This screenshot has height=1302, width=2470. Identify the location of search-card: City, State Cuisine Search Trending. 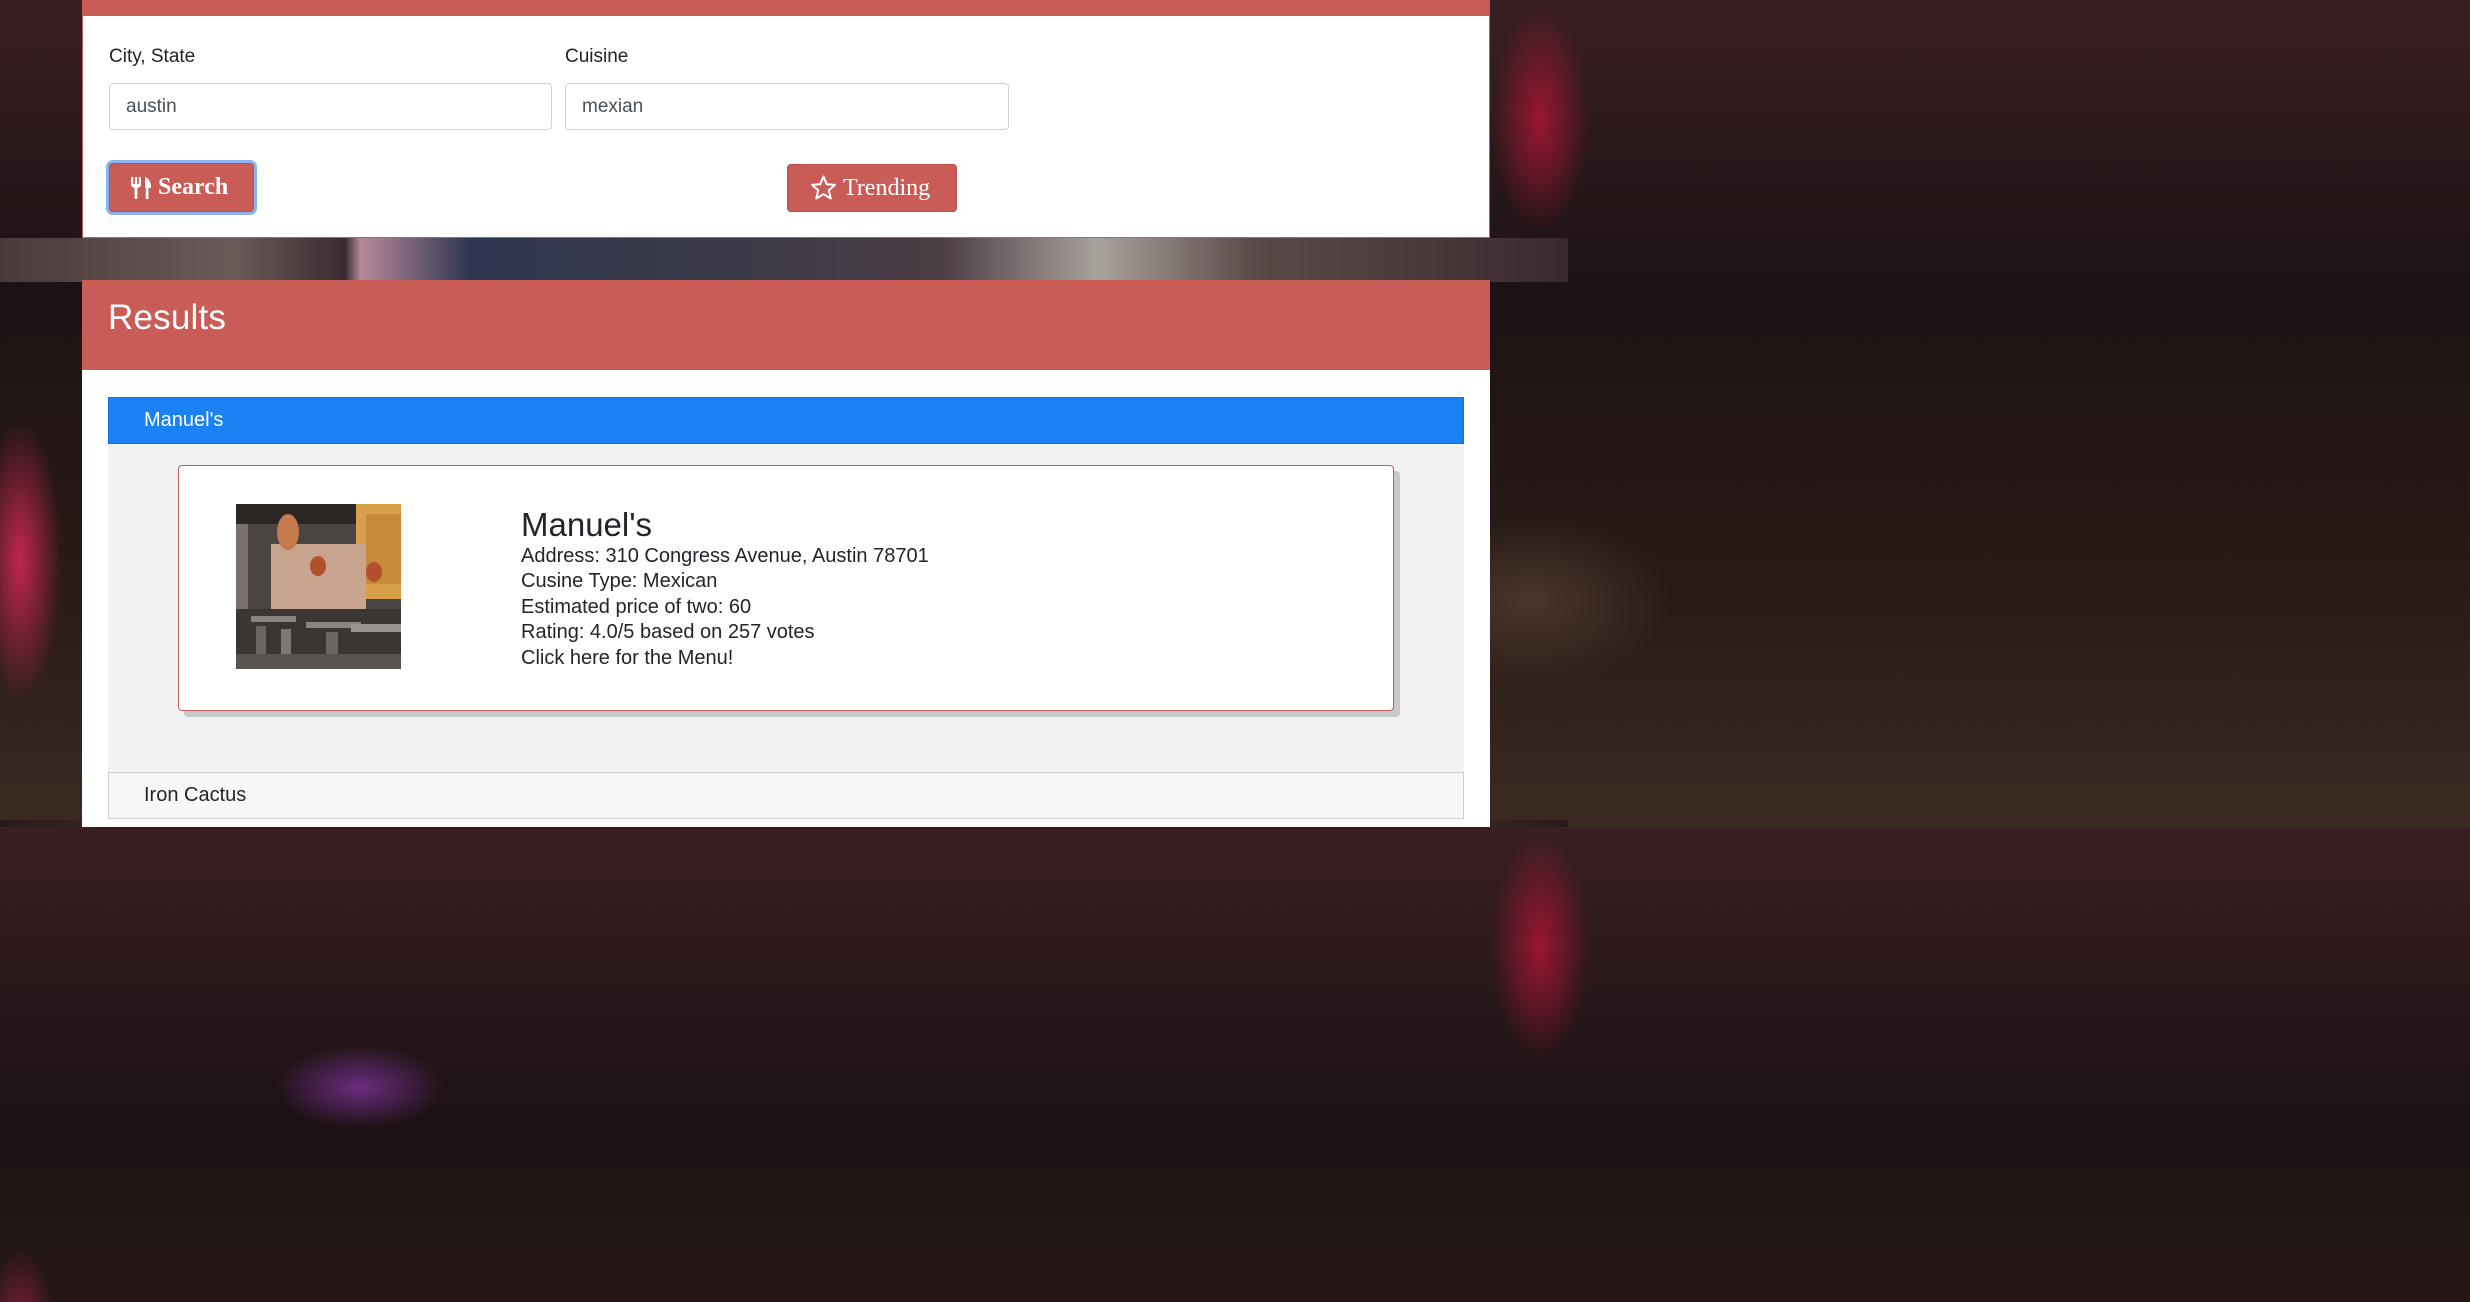
(786, 119).